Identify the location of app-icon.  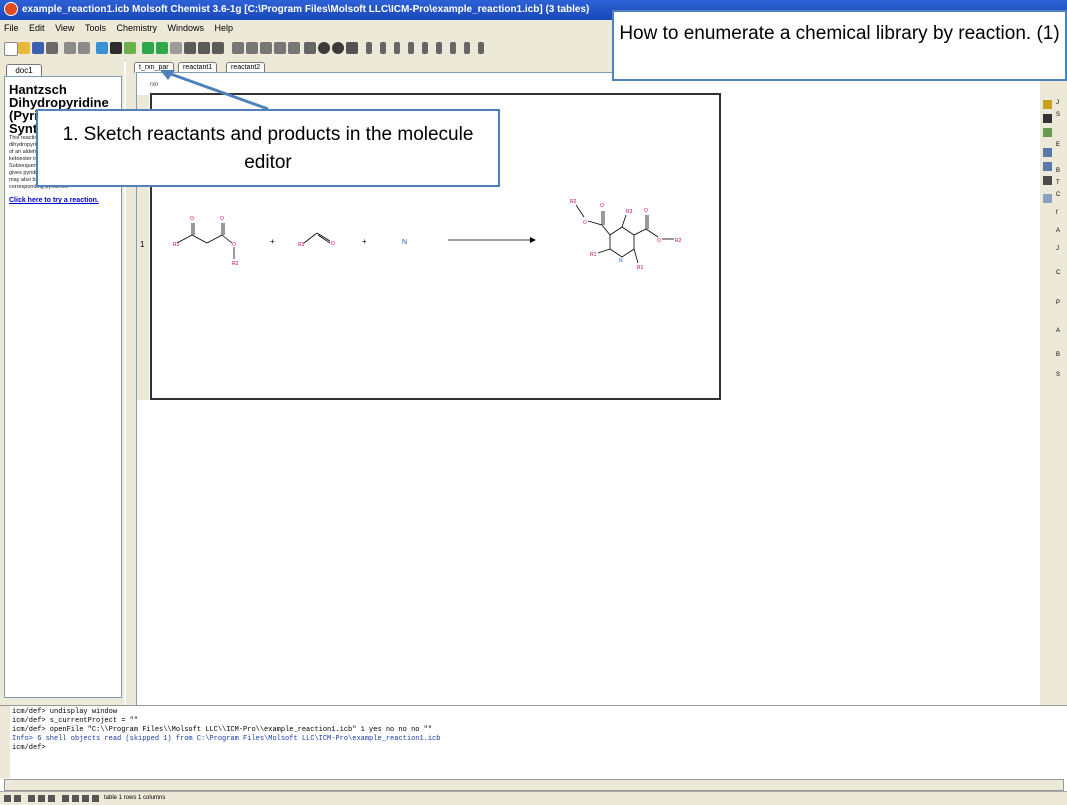
(11, 9).